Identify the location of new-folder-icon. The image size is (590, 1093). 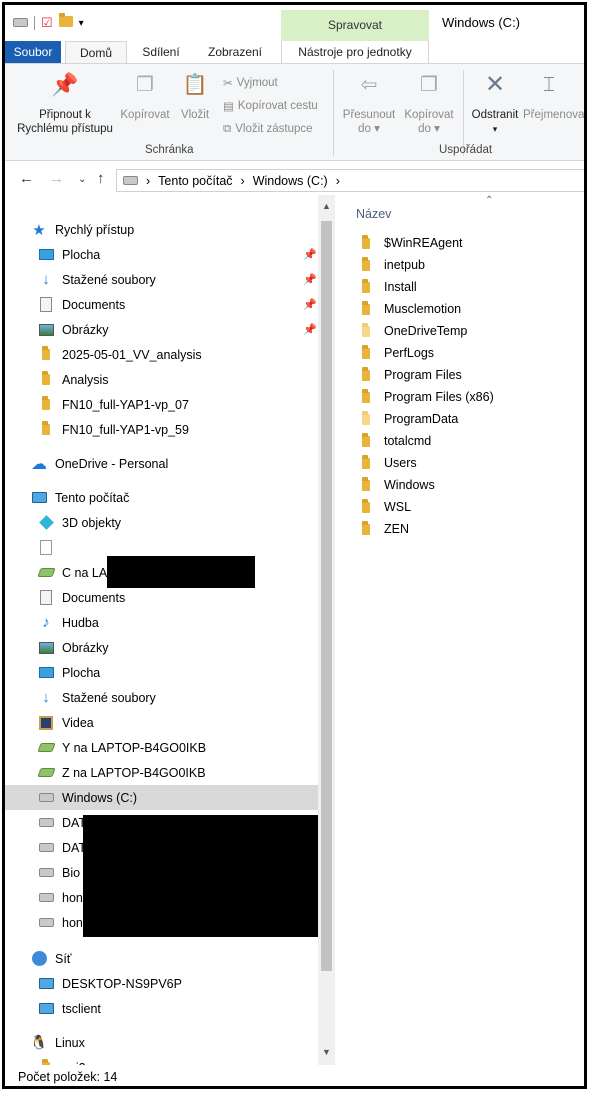
(65, 21).